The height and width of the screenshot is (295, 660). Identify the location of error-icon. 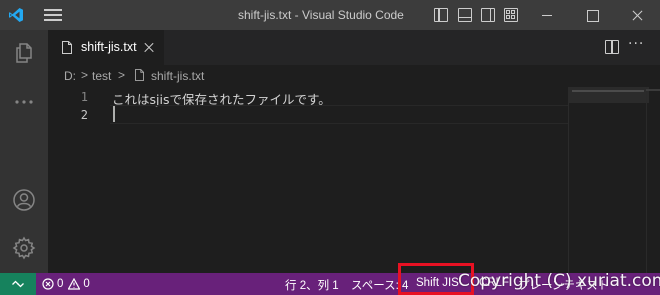
(48, 284).